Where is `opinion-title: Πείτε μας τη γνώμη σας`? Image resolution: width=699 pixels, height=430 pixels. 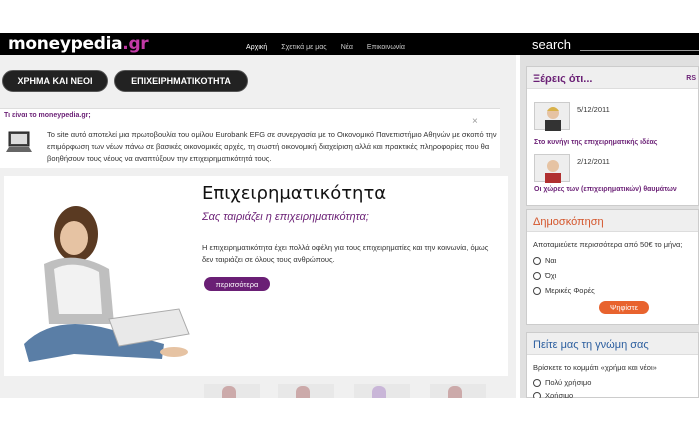 opinion-title: Πείτε μας τη γνώμη σας is located at coordinates (612, 344).